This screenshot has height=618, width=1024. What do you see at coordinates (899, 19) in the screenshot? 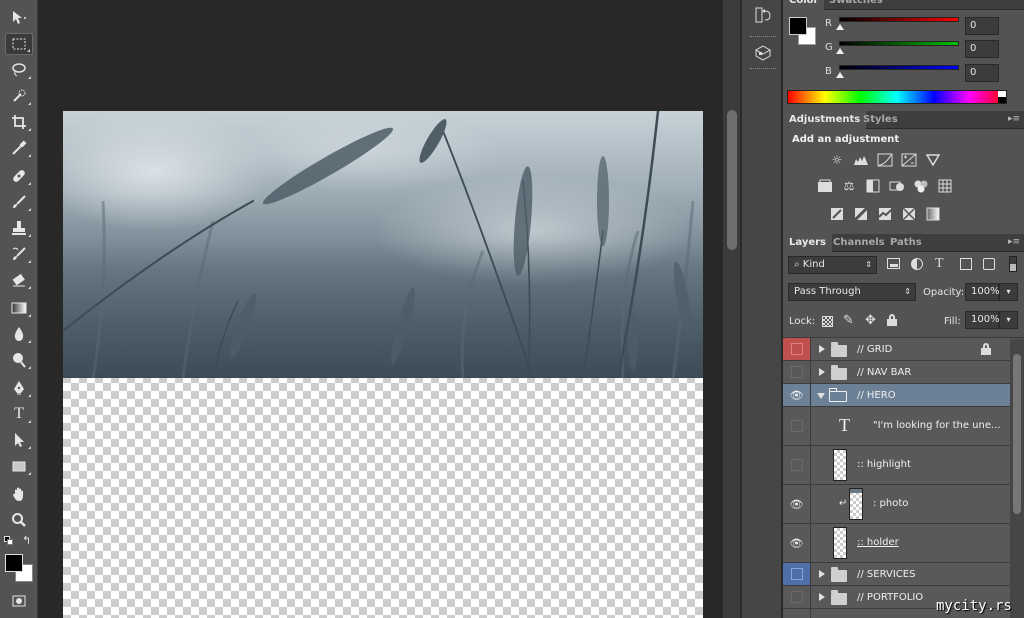
I see `red-channel-slider` at bounding box center [899, 19].